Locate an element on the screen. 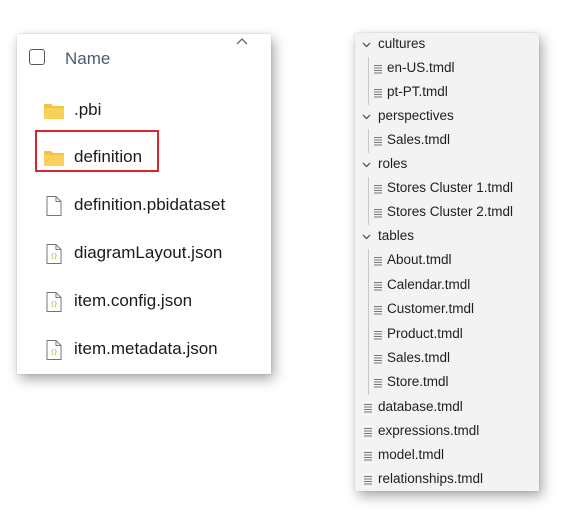 Image resolution: width=573 pixels, height=526 pixels. tree-file-label: database.tmdl is located at coordinates (420, 406).